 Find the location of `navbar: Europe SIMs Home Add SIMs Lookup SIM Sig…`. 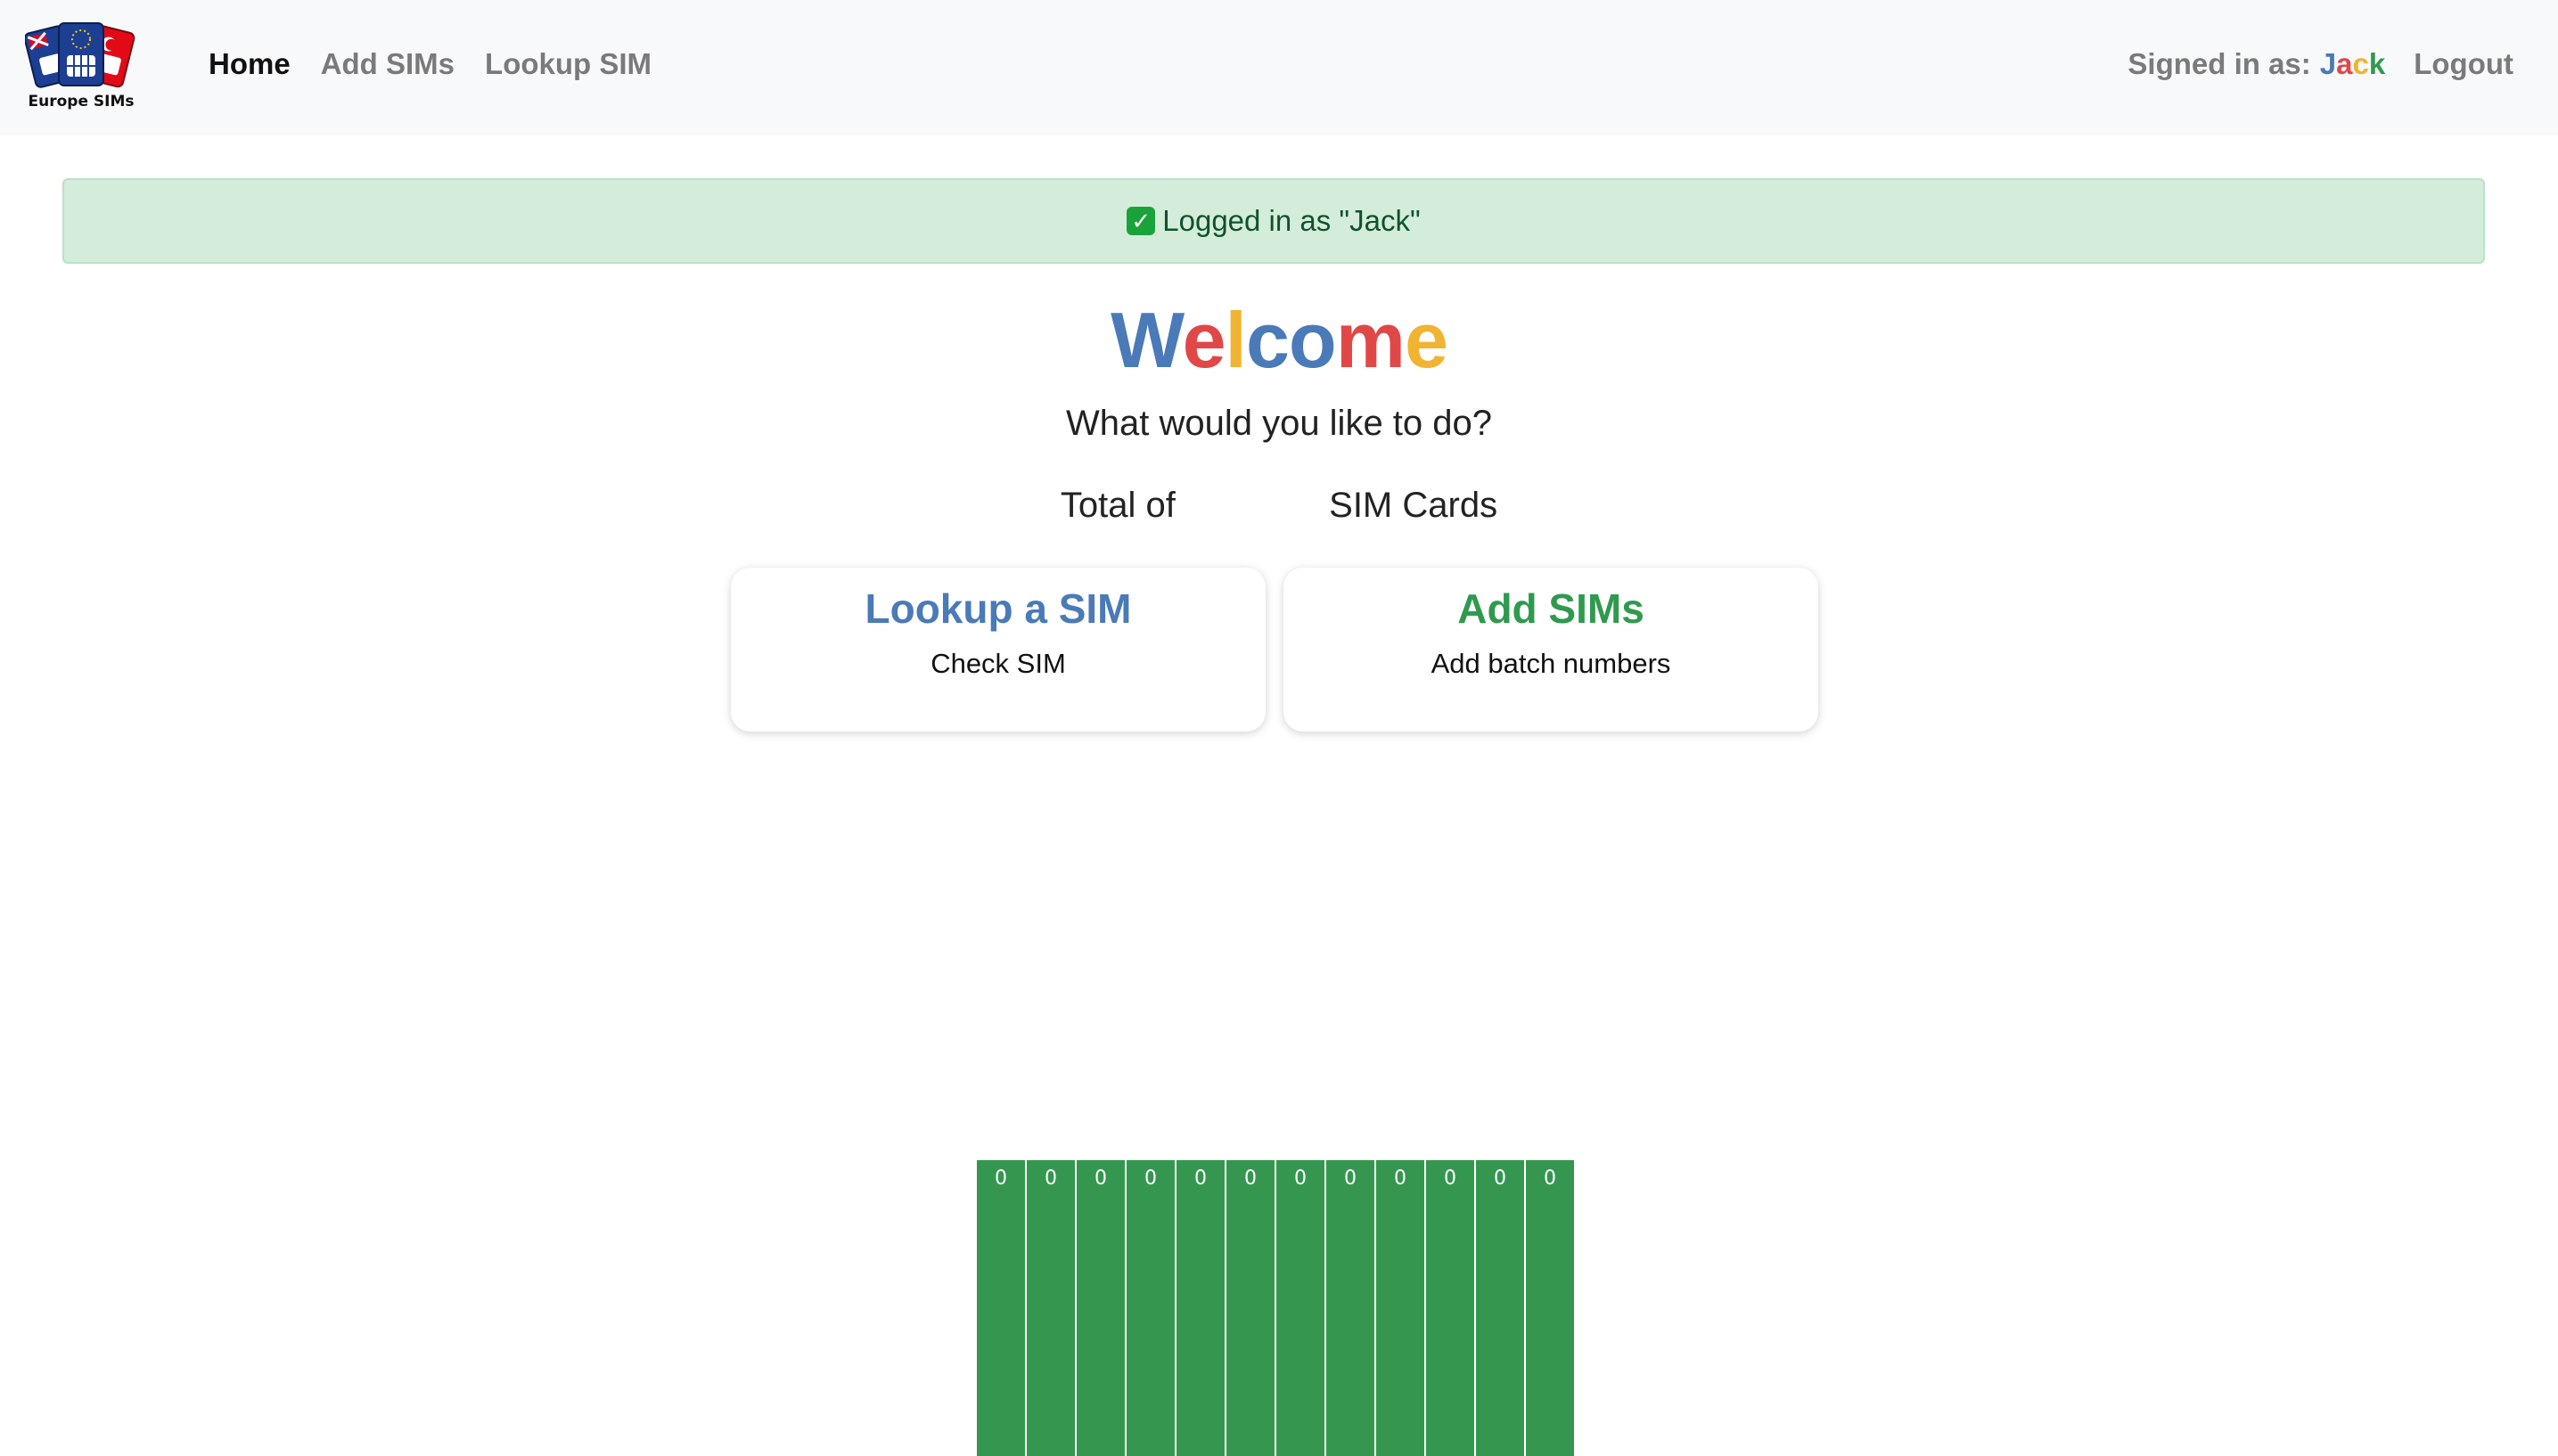

navbar: Europe SIMs Home Add SIMs Lookup SIM Sig… is located at coordinates (1279, 67).